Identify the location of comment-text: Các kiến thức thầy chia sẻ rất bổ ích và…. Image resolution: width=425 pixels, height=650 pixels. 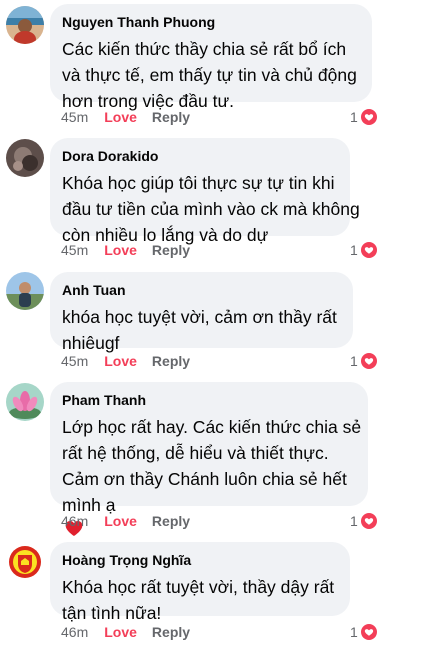
(209, 75).